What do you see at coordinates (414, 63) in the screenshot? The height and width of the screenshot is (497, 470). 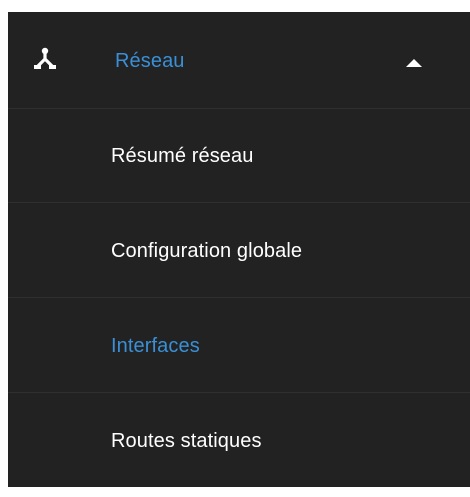 I see `chevron-up-icon` at bounding box center [414, 63].